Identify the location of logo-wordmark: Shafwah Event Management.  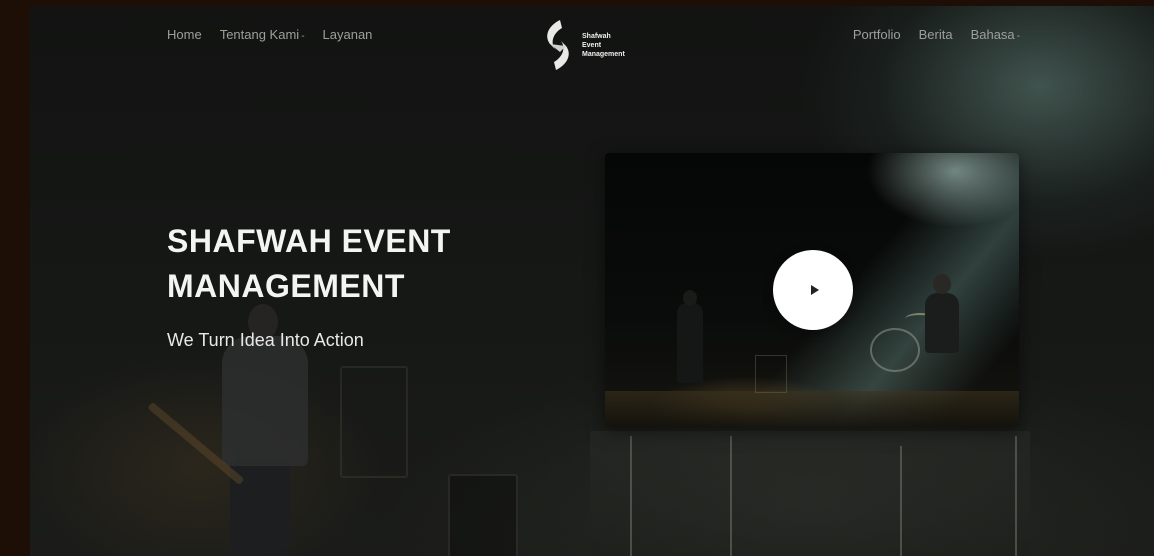
(603, 45).